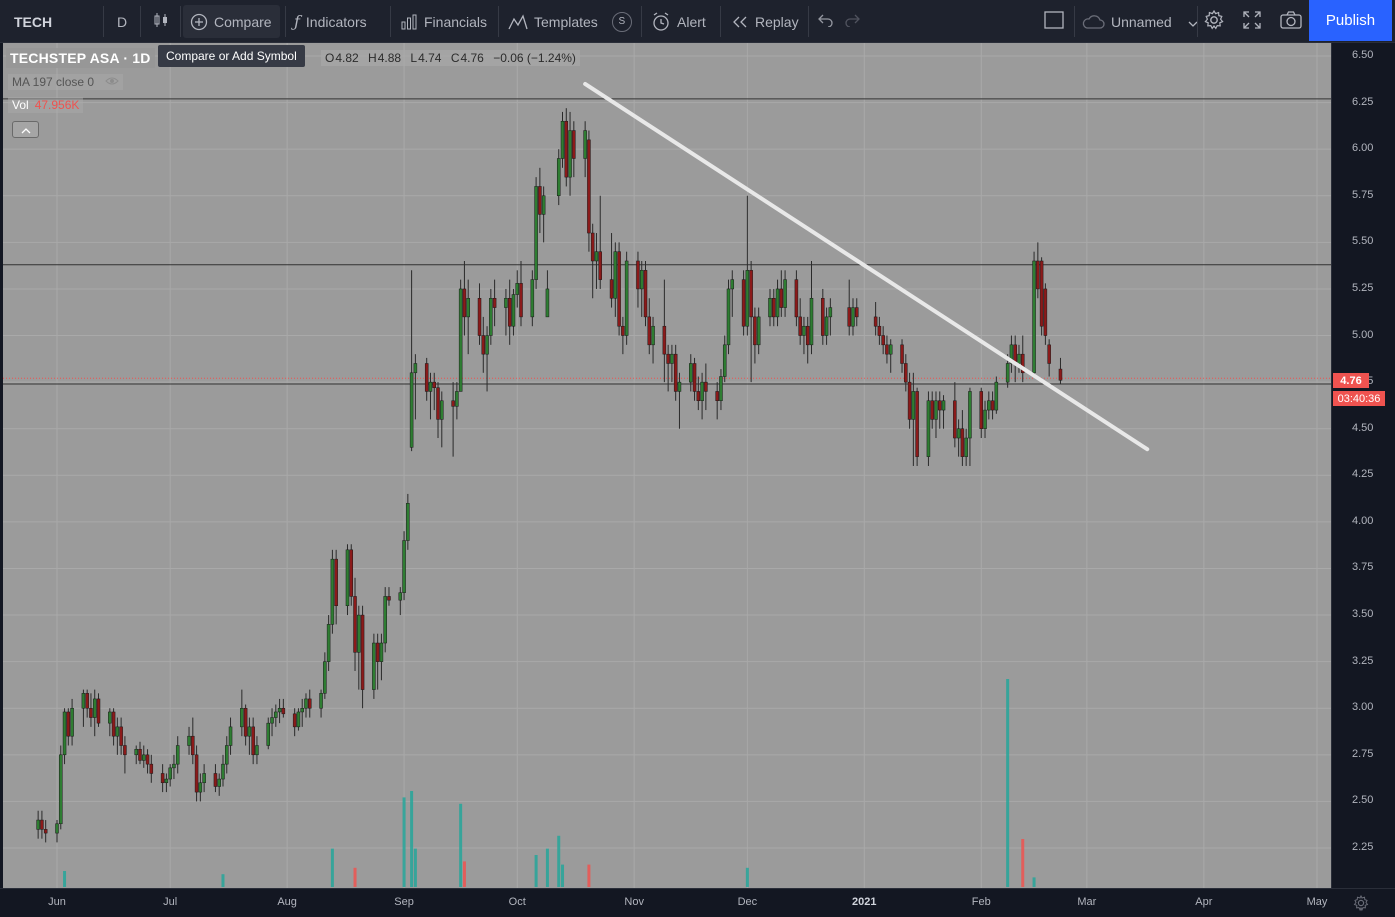 The image size is (1395, 917). What do you see at coordinates (1363, 567) in the screenshot?
I see `price-tick-label: 3.75` at bounding box center [1363, 567].